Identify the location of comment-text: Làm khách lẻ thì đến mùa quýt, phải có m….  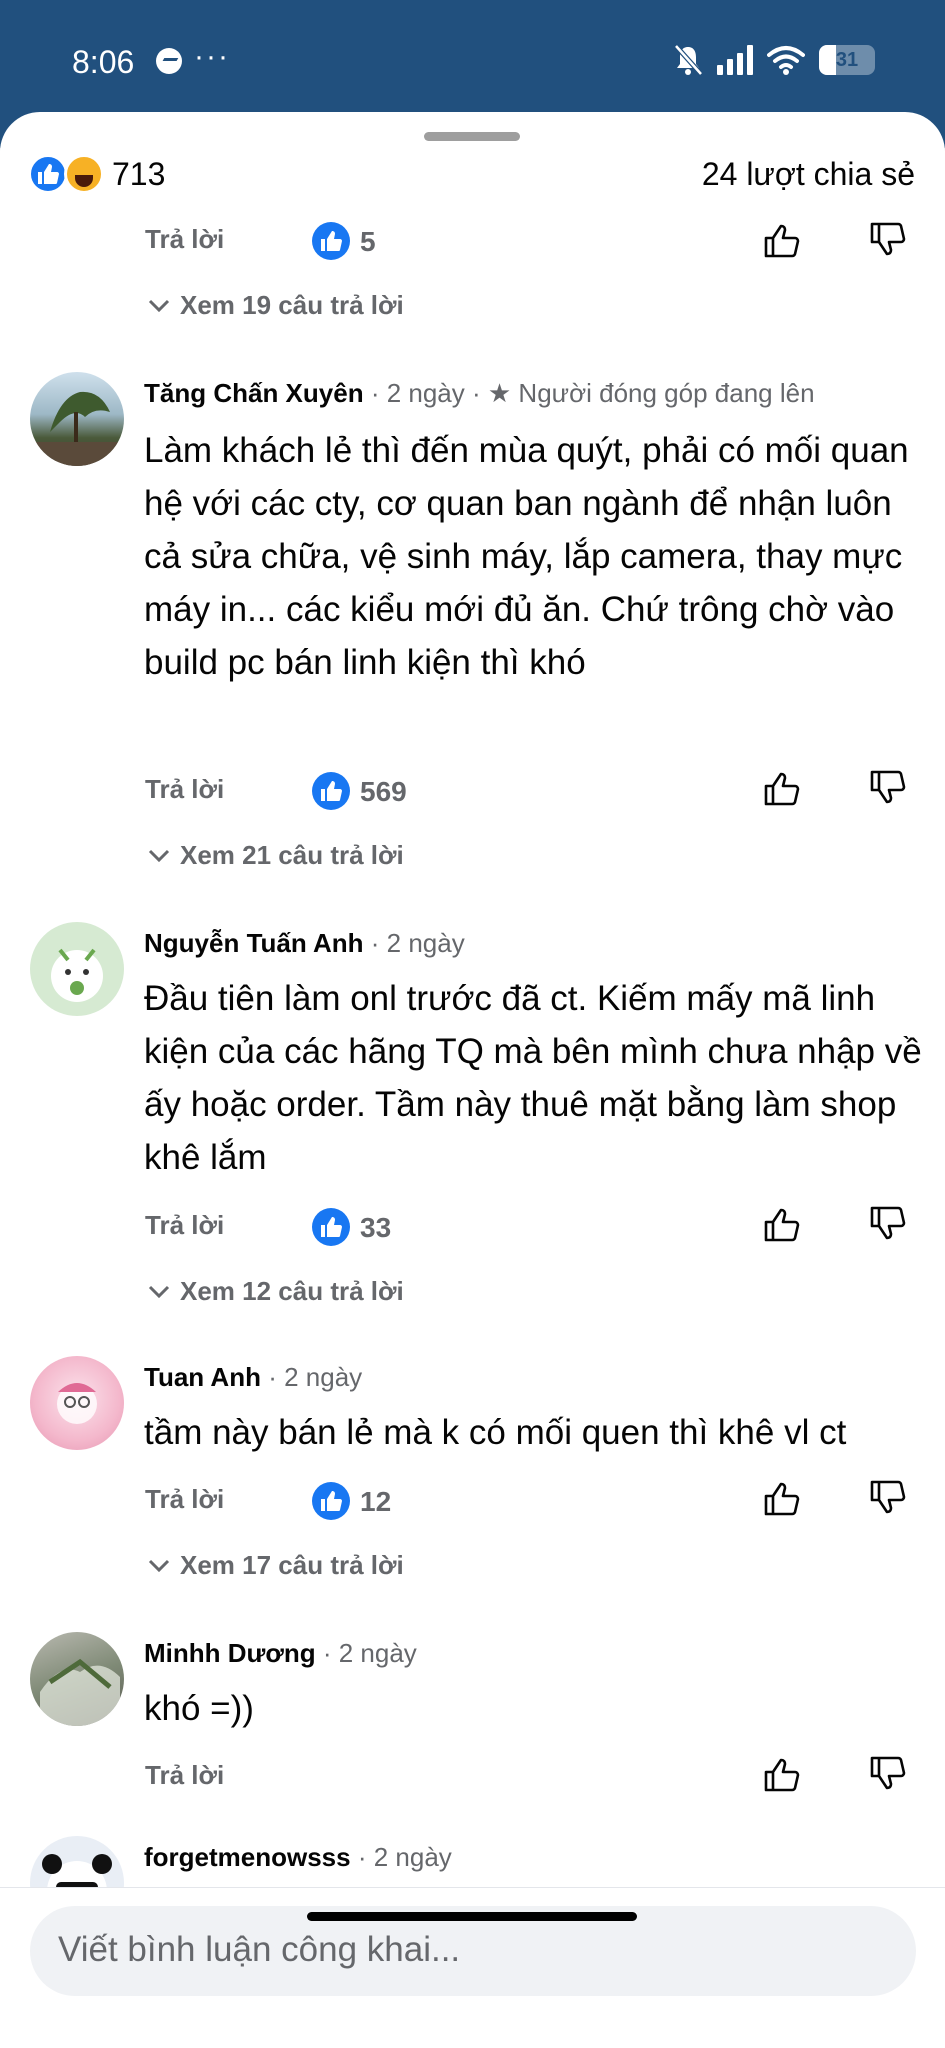
(526, 556).